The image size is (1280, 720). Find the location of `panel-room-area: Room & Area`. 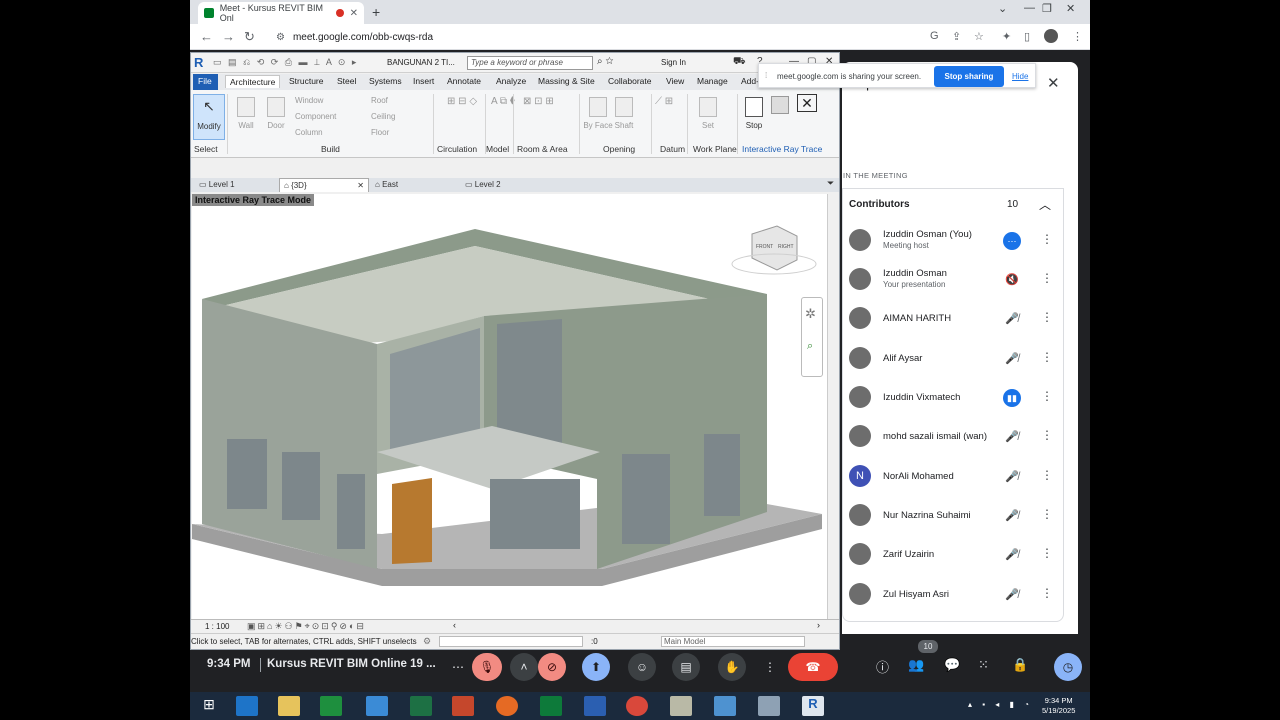

panel-room-area: Room & Area is located at coordinates (542, 149).